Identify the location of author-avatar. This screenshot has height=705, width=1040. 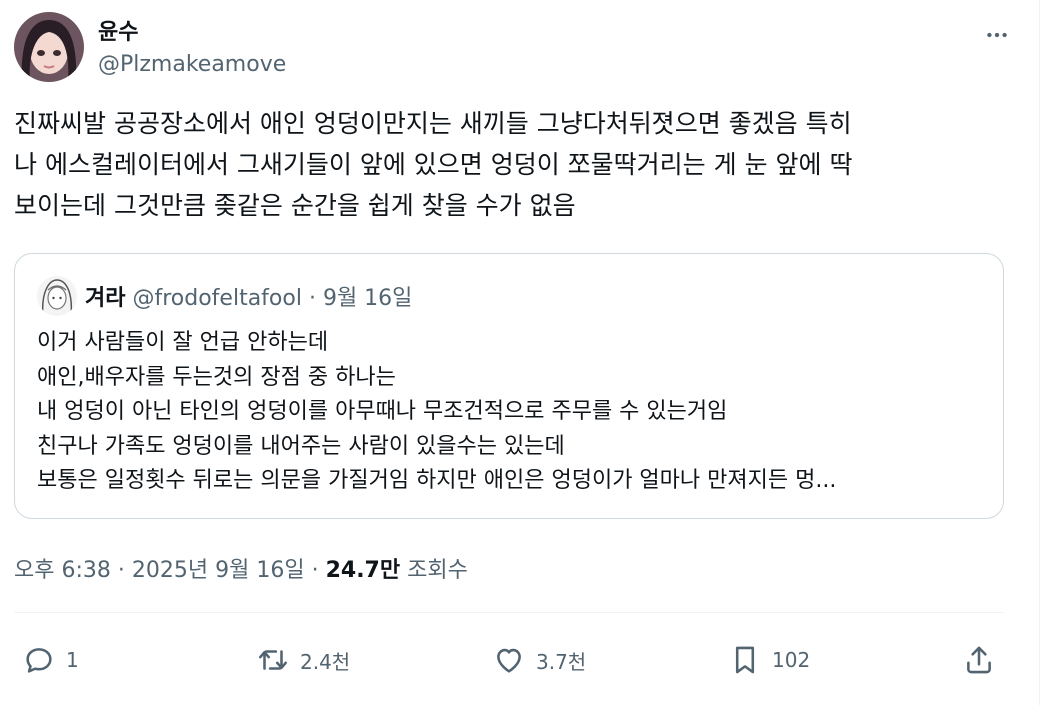
(49, 47).